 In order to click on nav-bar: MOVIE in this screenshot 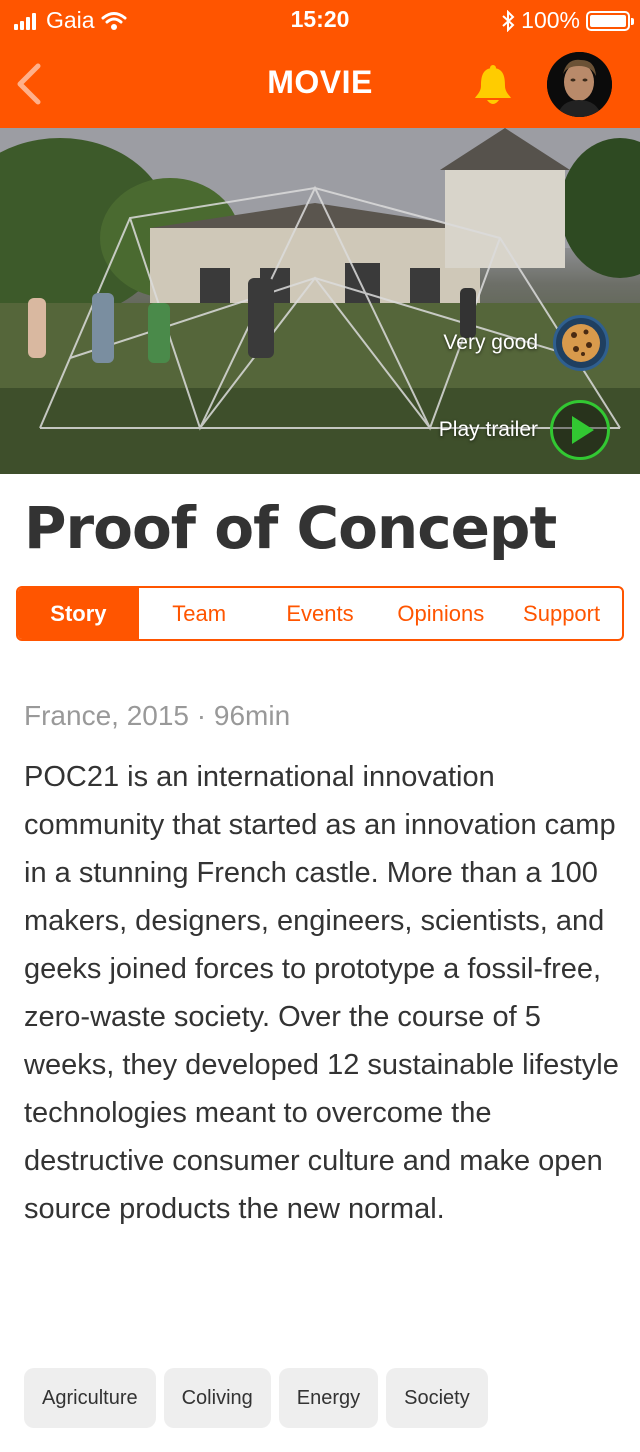, I will do `click(320, 84)`.